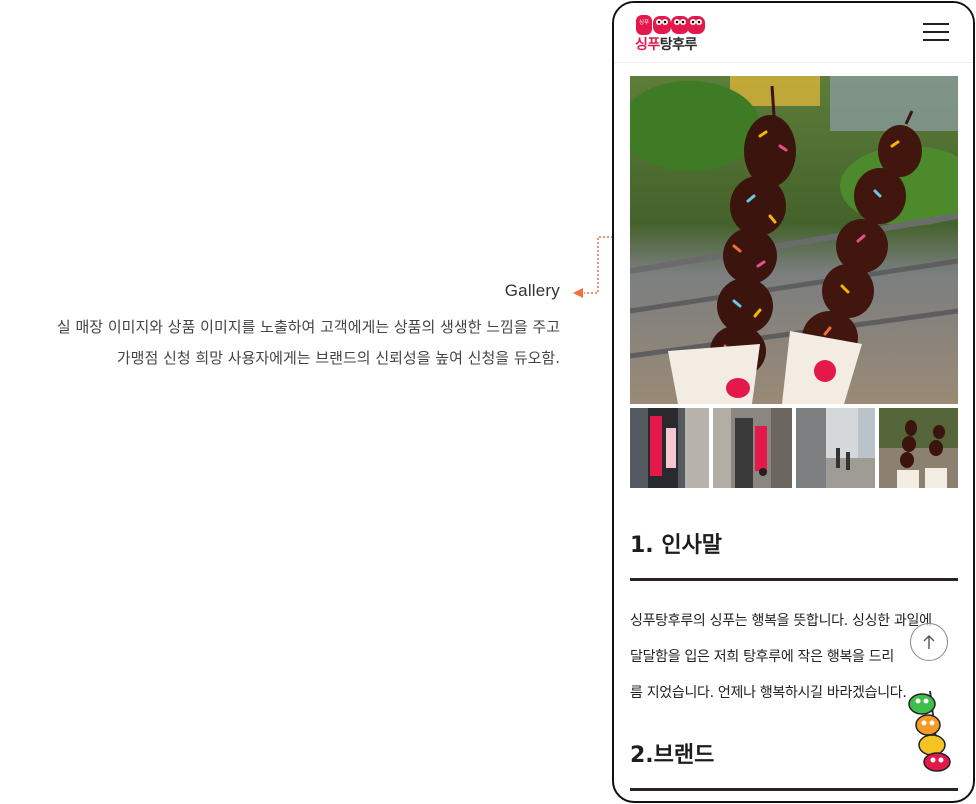 Image resolution: width=976 pixels, height=804 pixels. Describe the element at coordinates (578, 293) in the screenshot. I see `connector-arrow-icon` at that location.